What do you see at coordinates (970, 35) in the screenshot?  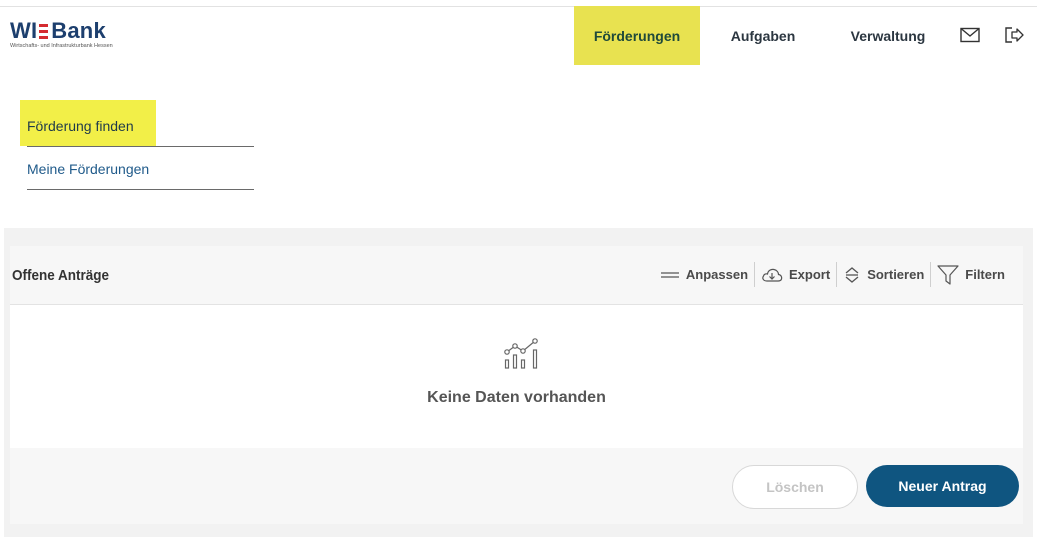 I see `mail-icon` at bounding box center [970, 35].